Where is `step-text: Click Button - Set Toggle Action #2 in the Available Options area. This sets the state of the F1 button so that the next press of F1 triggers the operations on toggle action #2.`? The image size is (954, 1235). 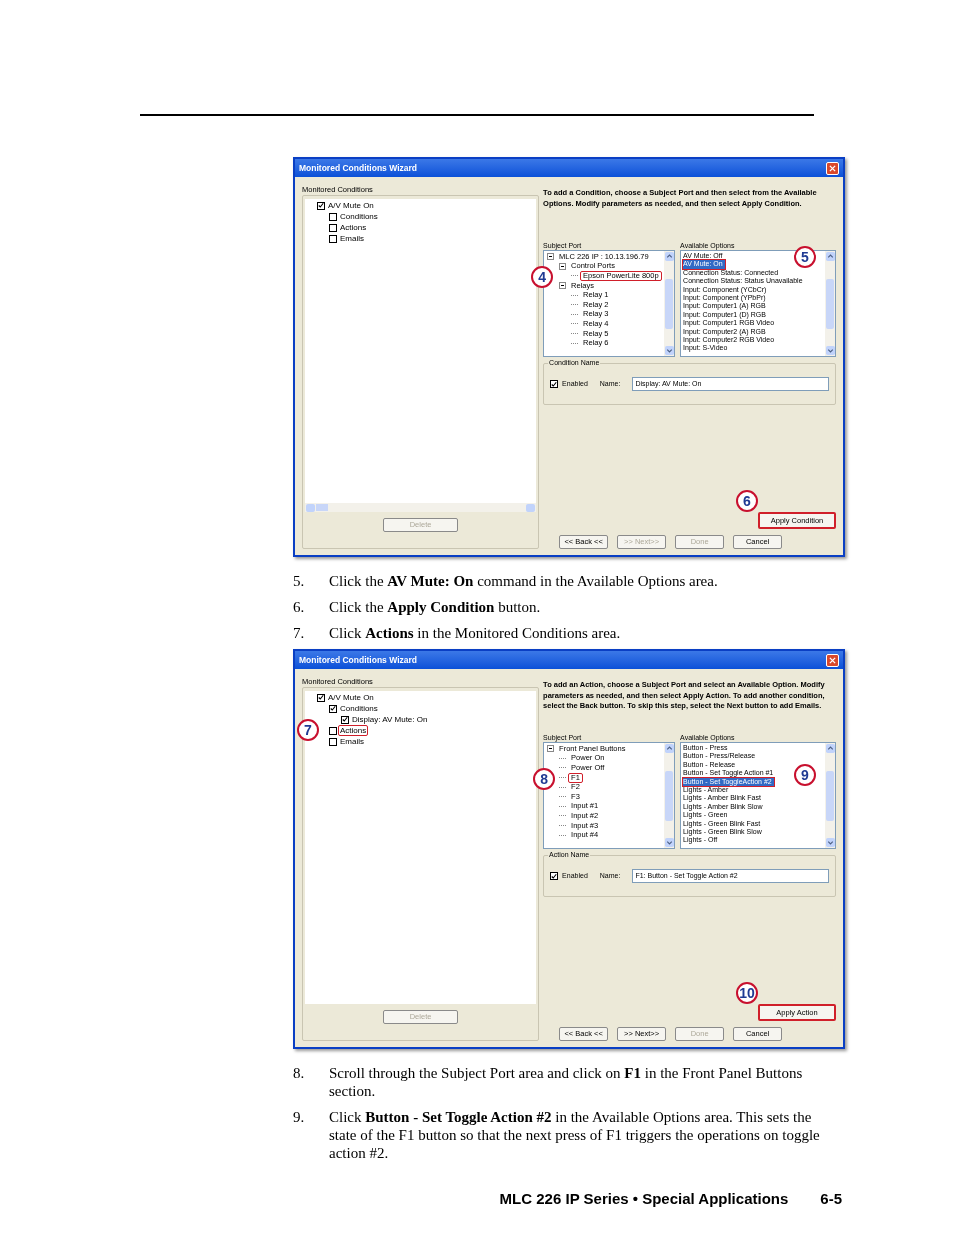 step-text: Click Button - Set Toggle Action #2 in the Available Options area. This sets the state of the F1 button so that the next press of F1 triggers the operations on toggle action #2. is located at coordinates (575, 1135).